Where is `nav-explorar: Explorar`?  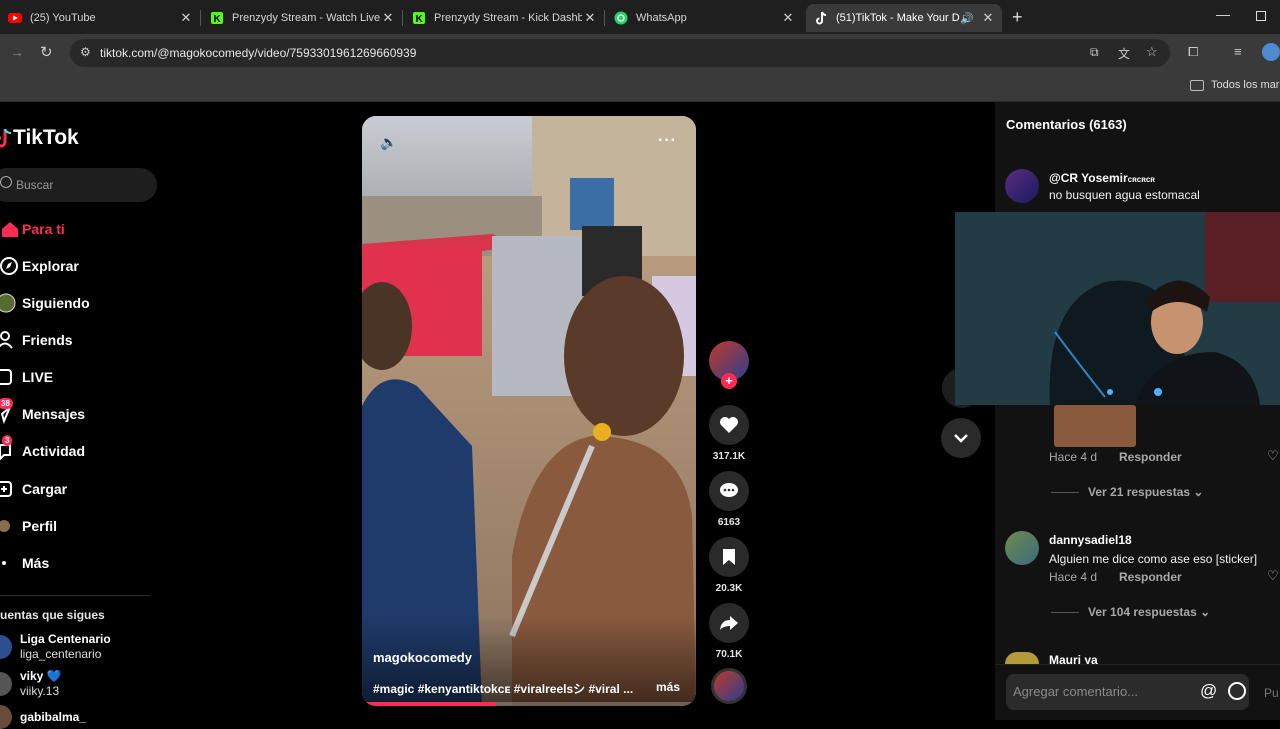
nav-explorar: Explorar is located at coordinates (39, 266).